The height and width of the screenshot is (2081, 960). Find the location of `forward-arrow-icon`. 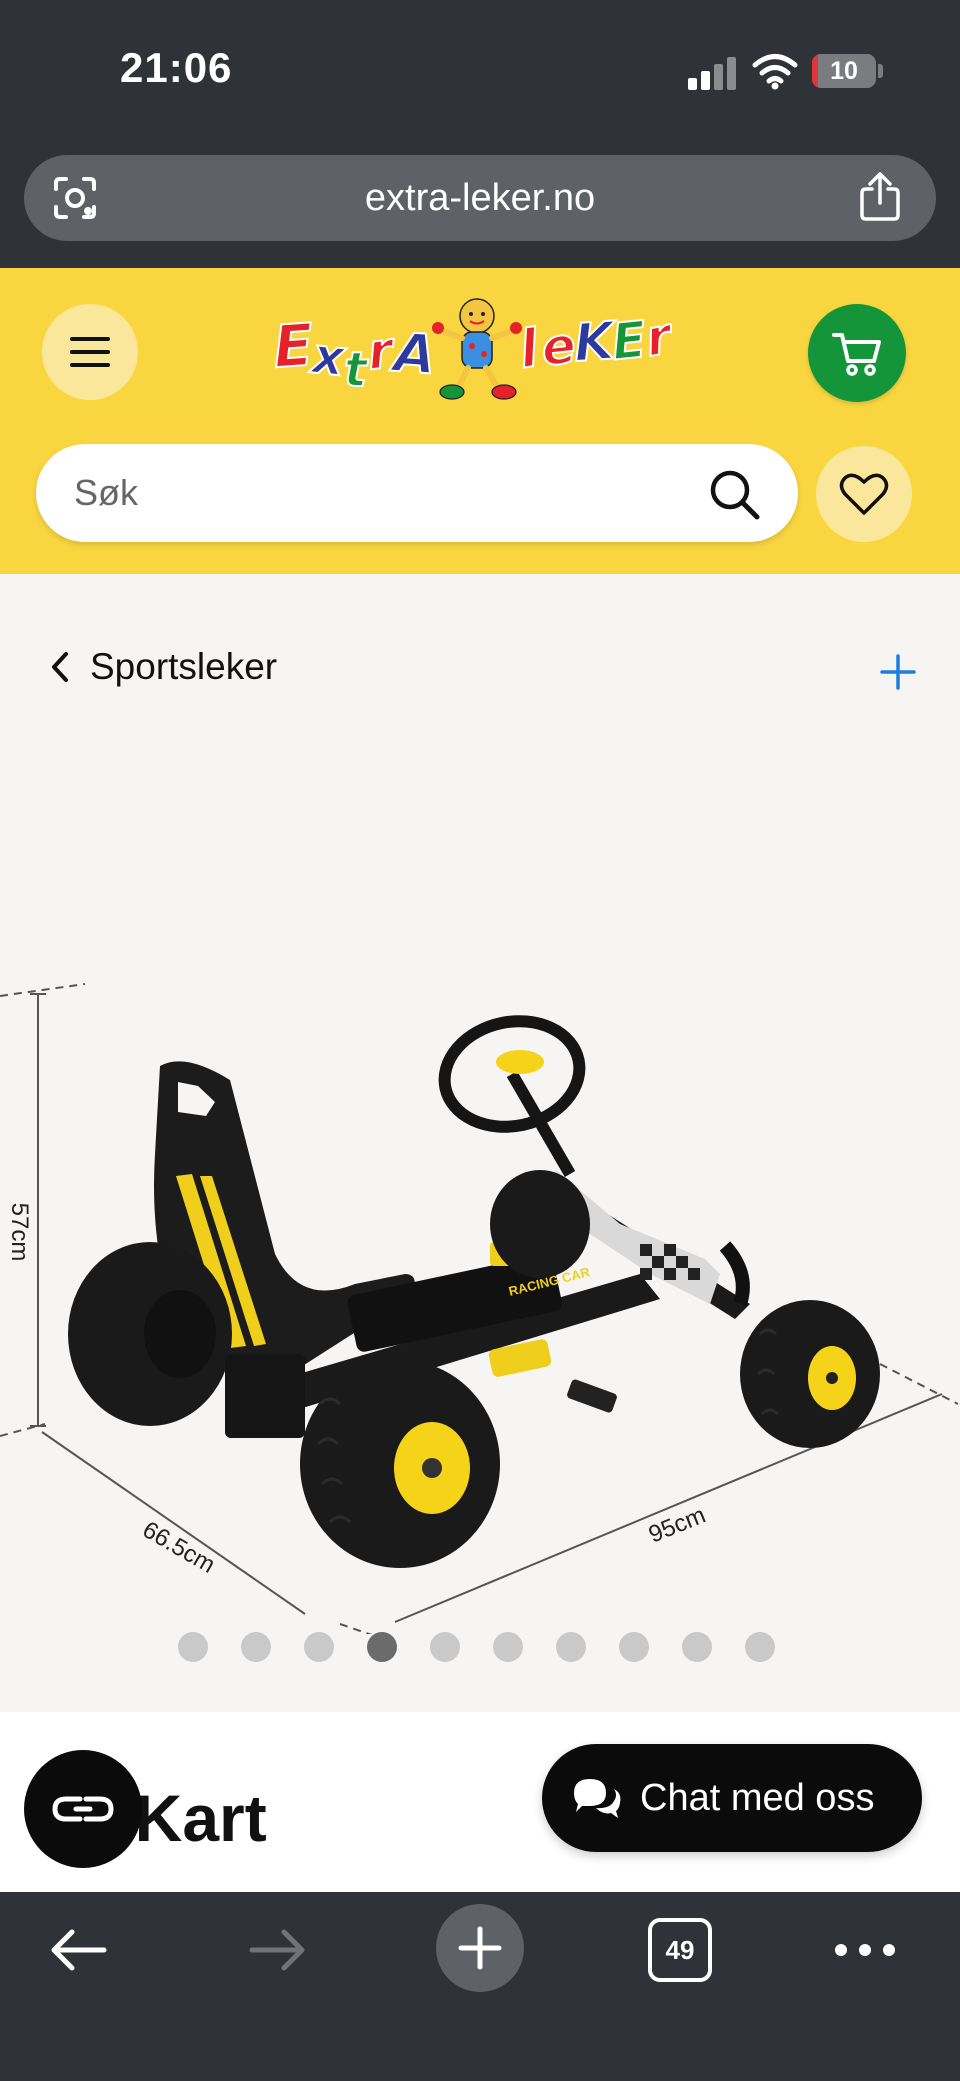

forward-arrow-icon is located at coordinates (277, 1950).